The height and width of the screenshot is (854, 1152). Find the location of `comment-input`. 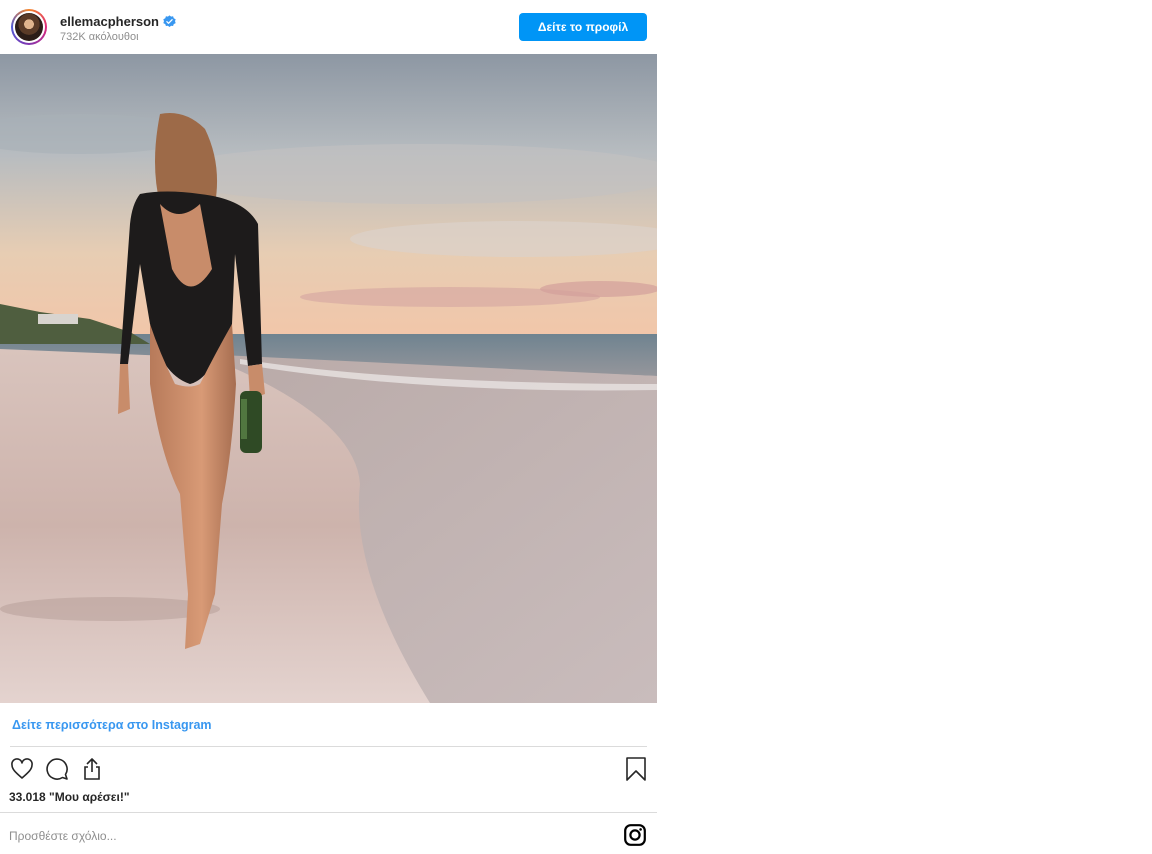

comment-input is located at coordinates (299, 836).